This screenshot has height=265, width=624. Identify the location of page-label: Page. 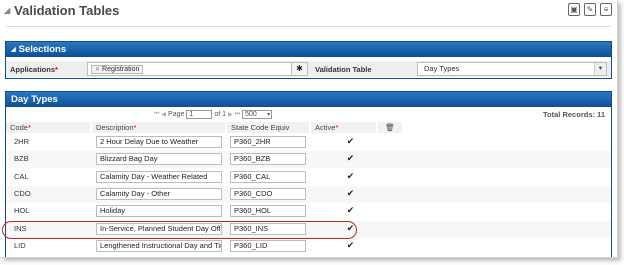
(176, 114).